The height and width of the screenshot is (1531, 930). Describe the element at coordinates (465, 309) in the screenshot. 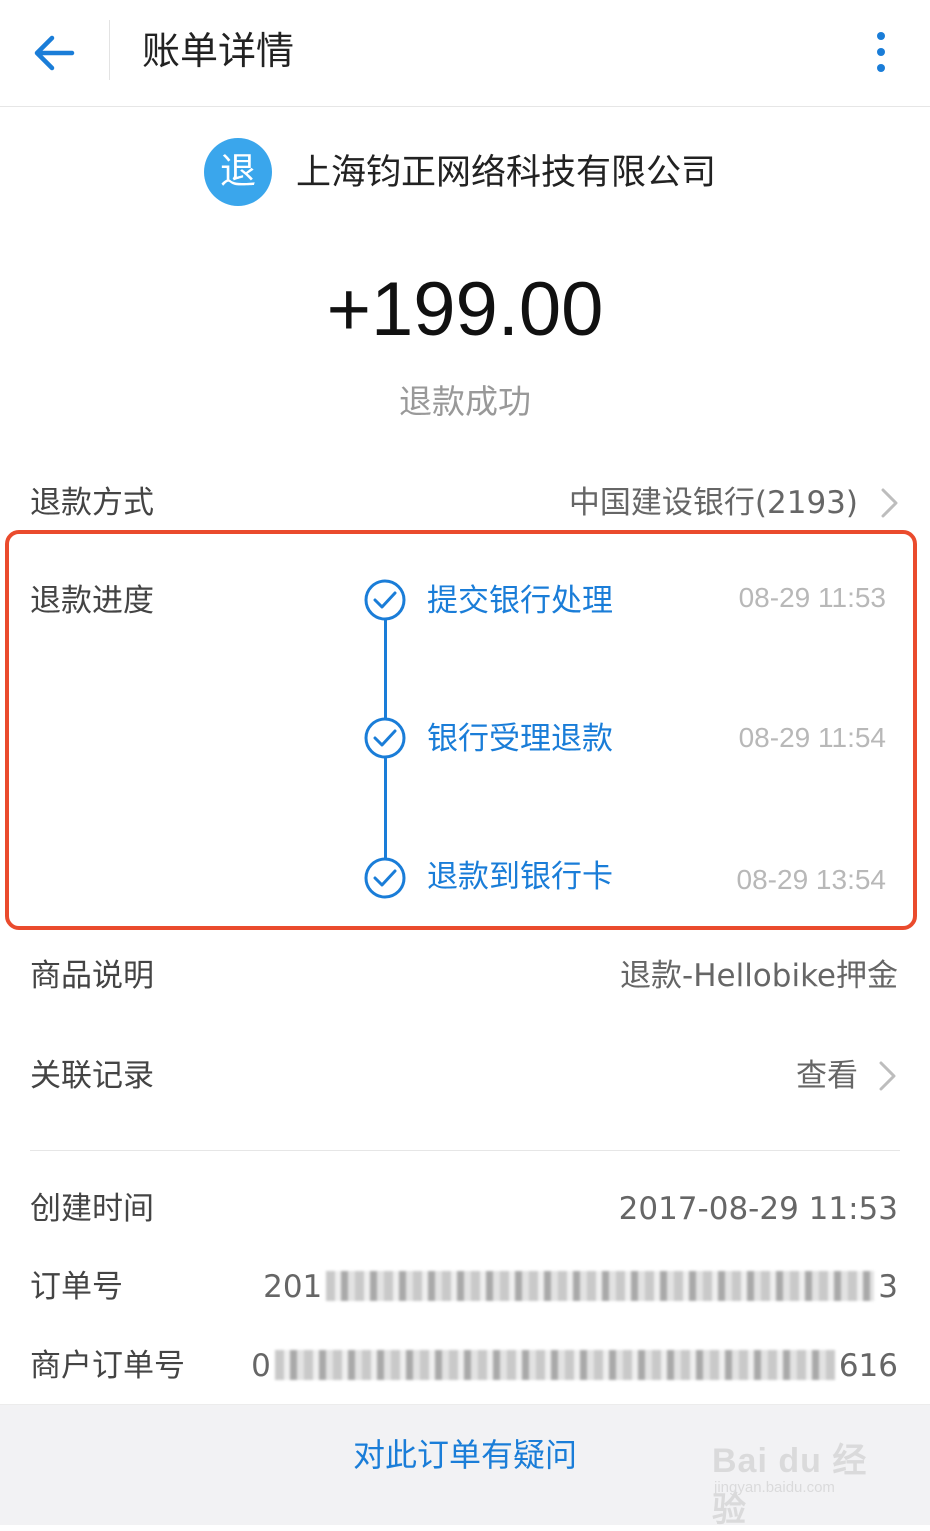

I see `amount: +199.00` at that location.